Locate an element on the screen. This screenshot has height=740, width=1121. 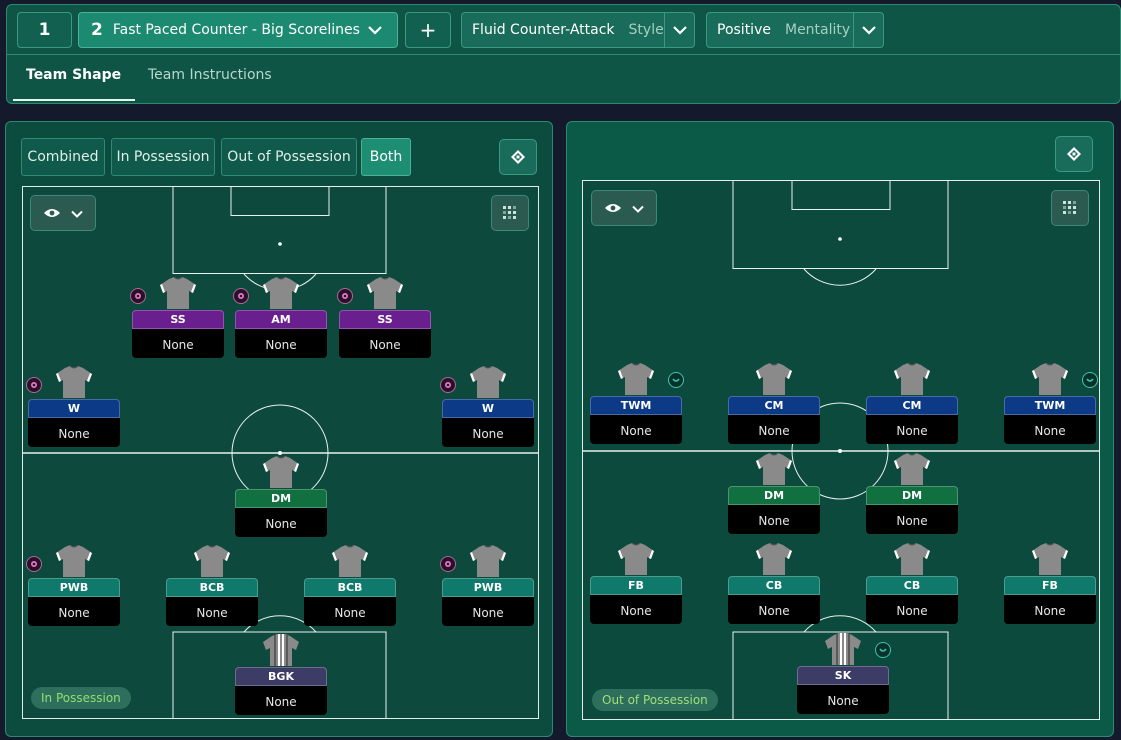
mentality-value: Positive is located at coordinates (744, 30).